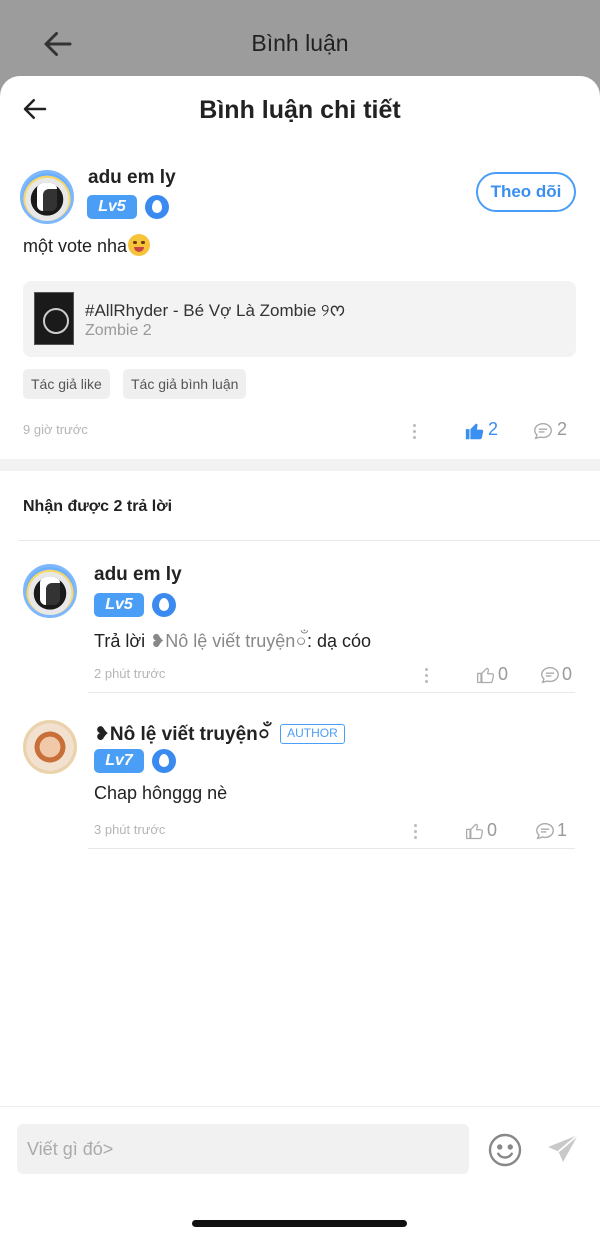  I want to click on comment-text-body: một vote nha, so click(75, 246).